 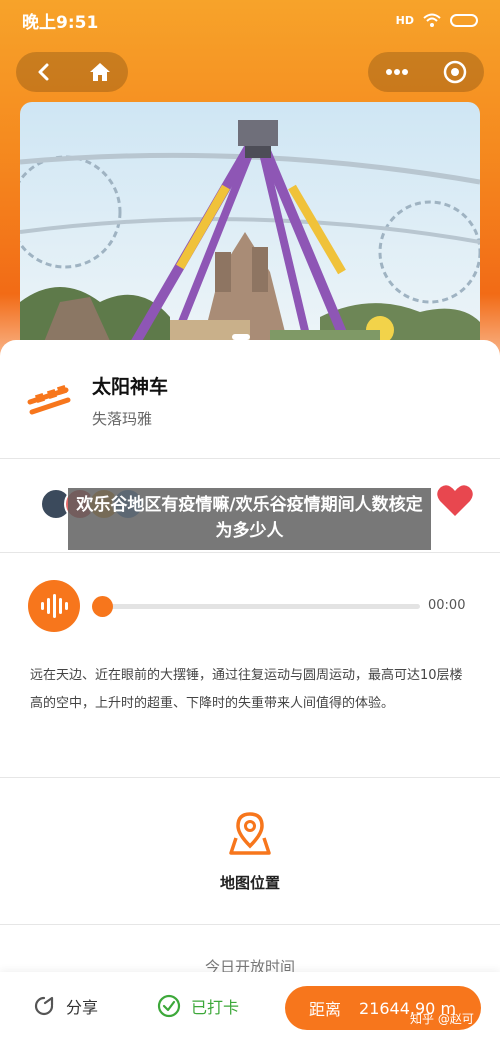 I want to click on distance-label: 距离, so click(x=325, y=1009).